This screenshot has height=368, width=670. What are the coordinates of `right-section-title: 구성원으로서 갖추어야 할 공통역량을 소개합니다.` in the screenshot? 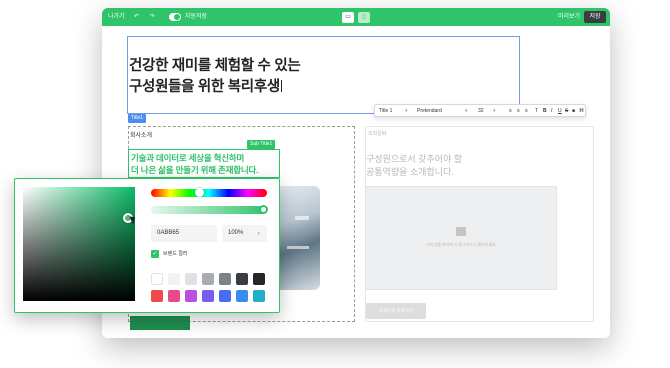 It's located at (414, 166).